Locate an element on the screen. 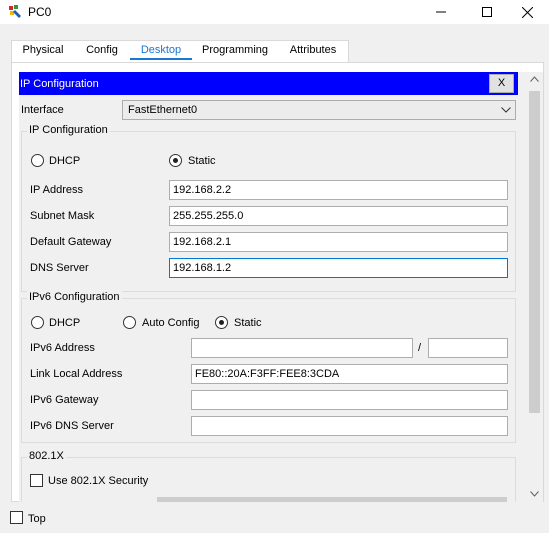  default-gateway-label: Default Gateway is located at coordinates (71, 242).